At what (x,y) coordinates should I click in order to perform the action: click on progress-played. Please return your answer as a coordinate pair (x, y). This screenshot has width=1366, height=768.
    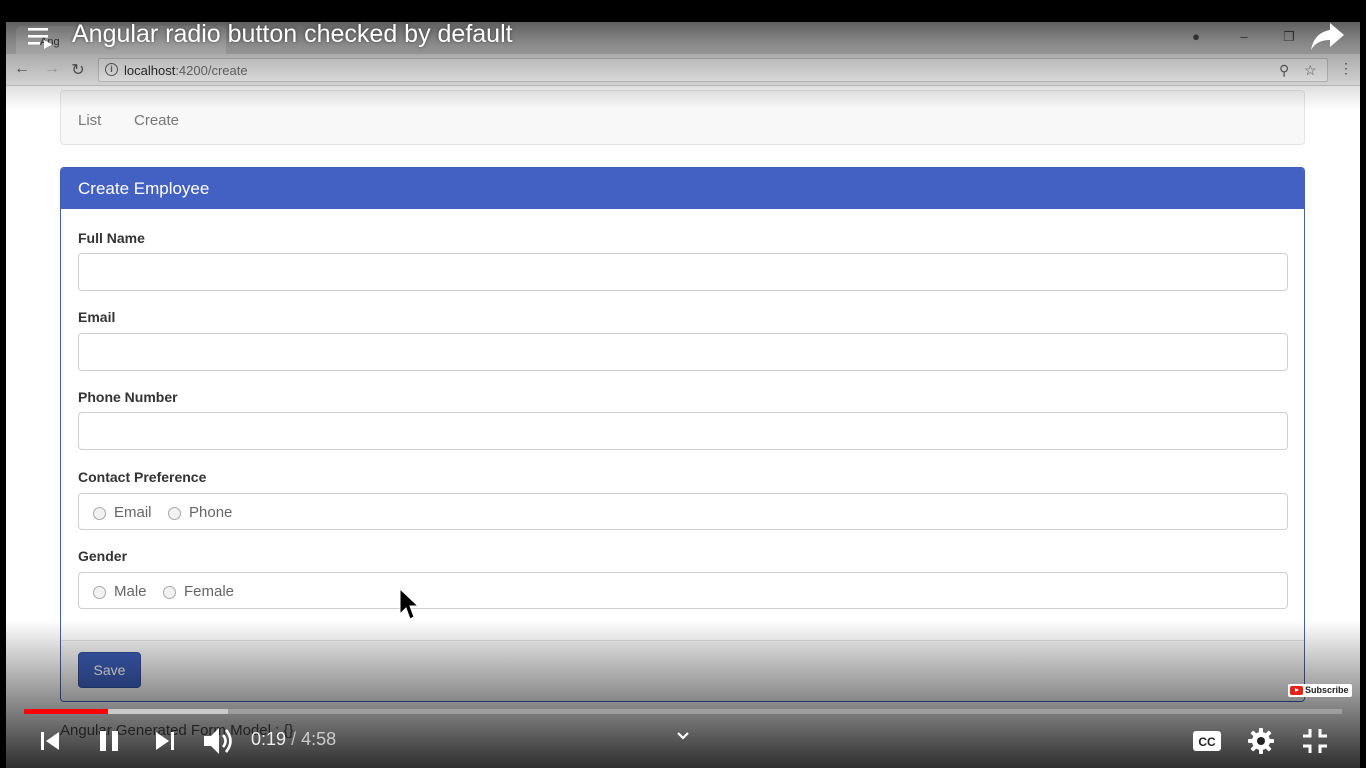
    Looking at the image, I should click on (66, 711).